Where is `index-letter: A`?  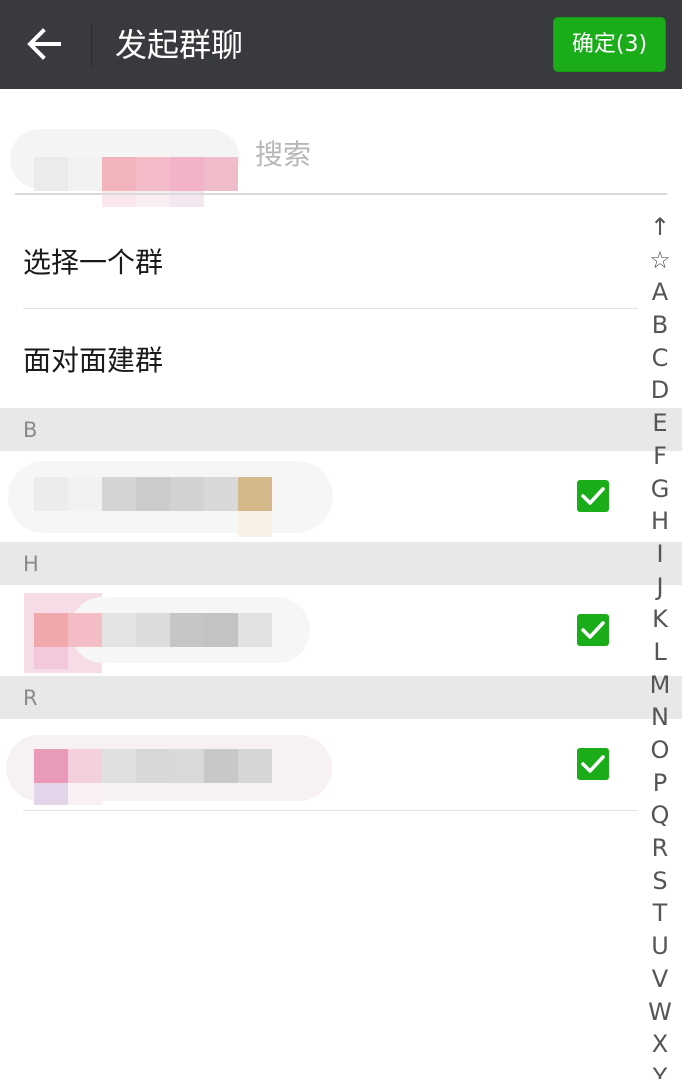 index-letter: A is located at coordinates (660, 292).